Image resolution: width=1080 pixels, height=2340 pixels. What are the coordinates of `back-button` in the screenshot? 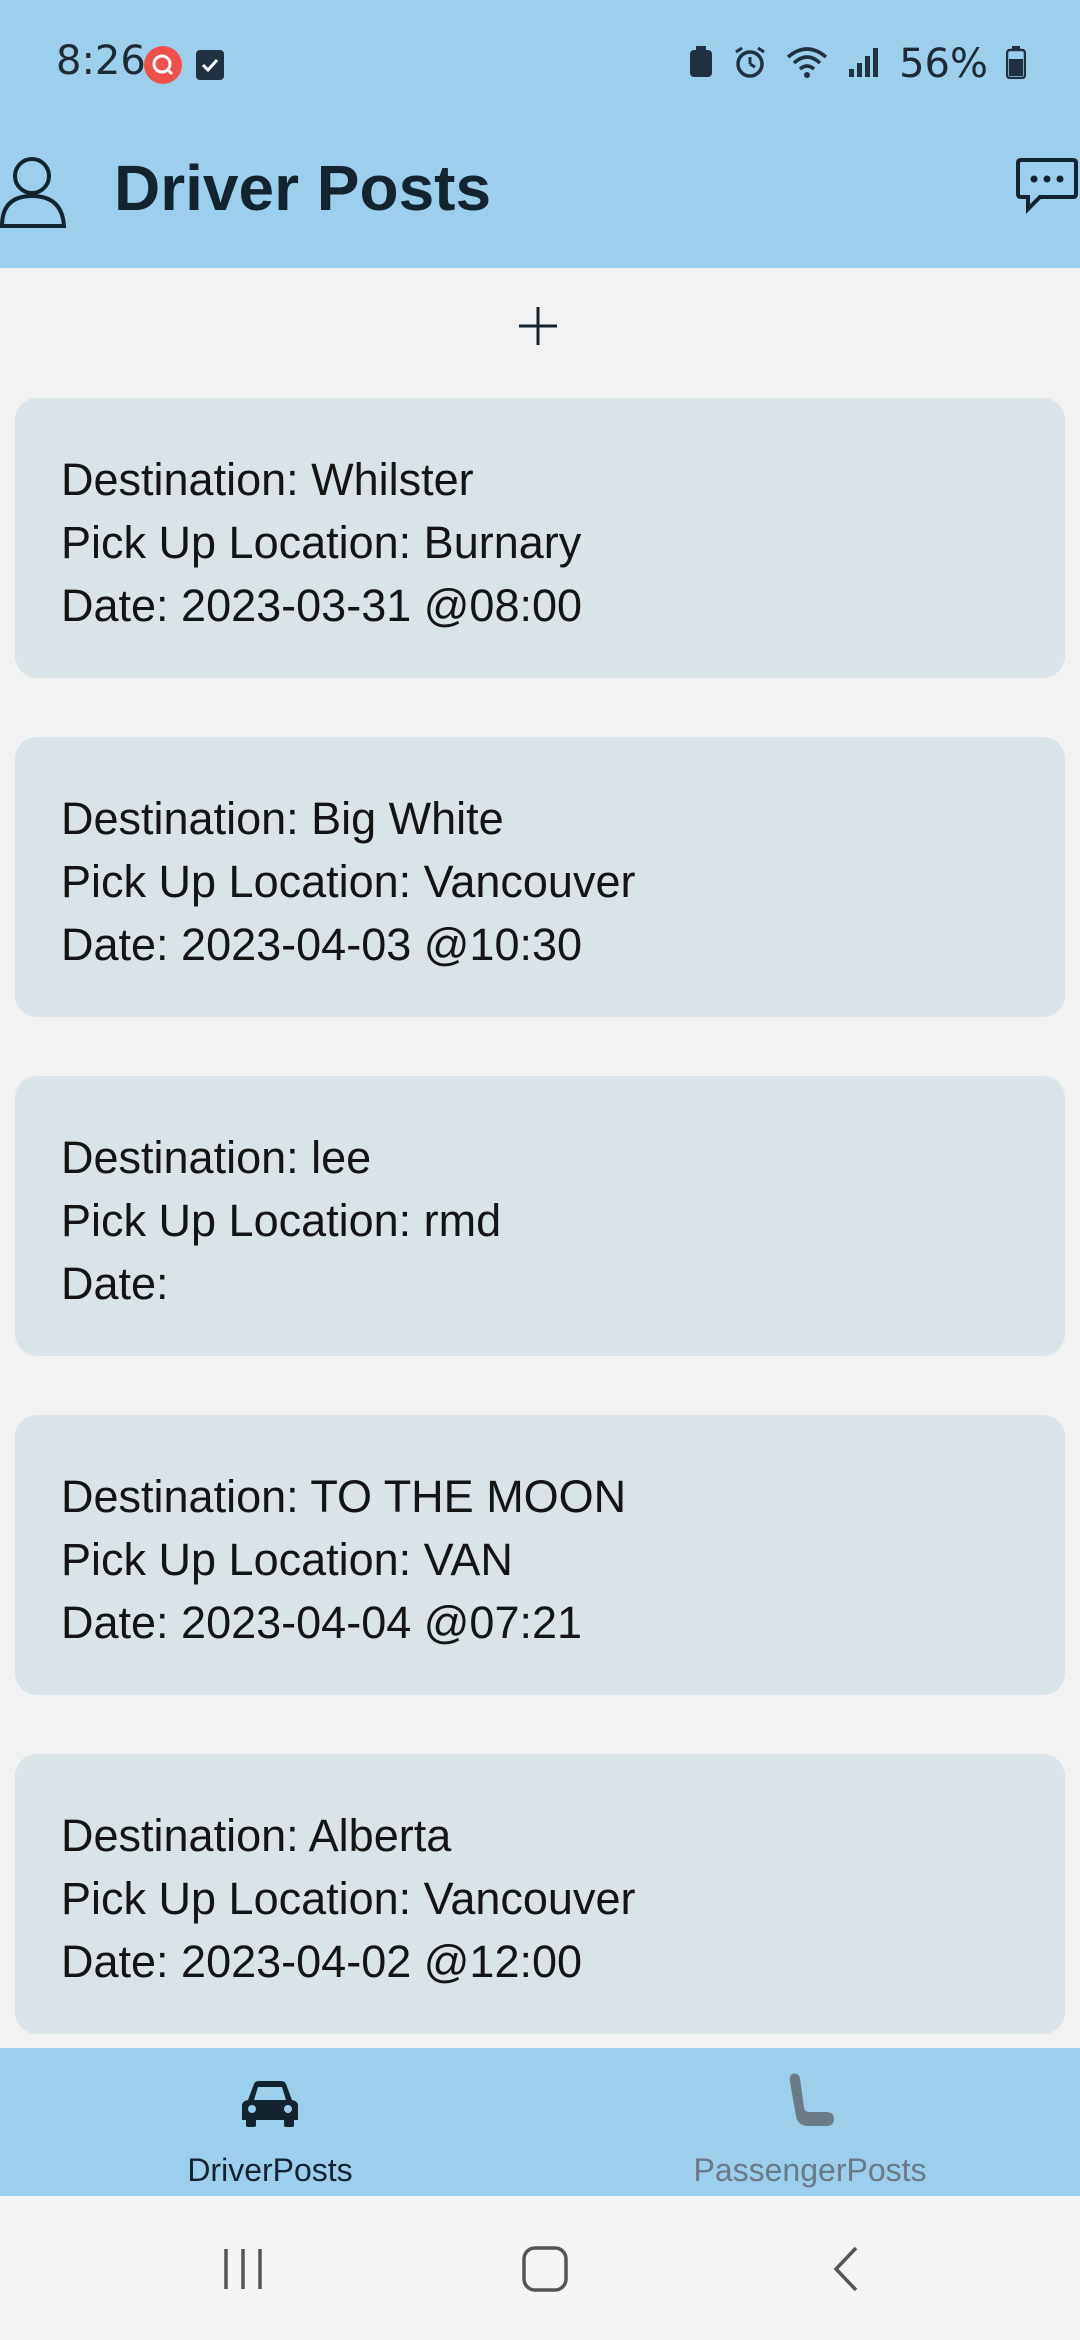 It's located at (847, 2271).